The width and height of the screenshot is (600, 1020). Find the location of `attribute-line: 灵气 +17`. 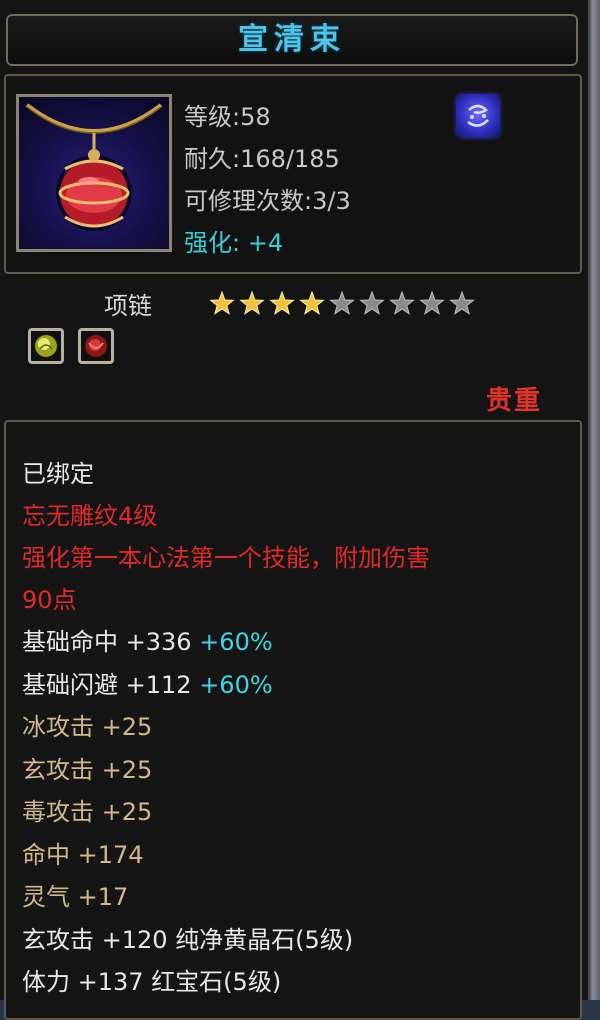

attribute-line: 灵气 +17 is located at coordinates (75, 894).